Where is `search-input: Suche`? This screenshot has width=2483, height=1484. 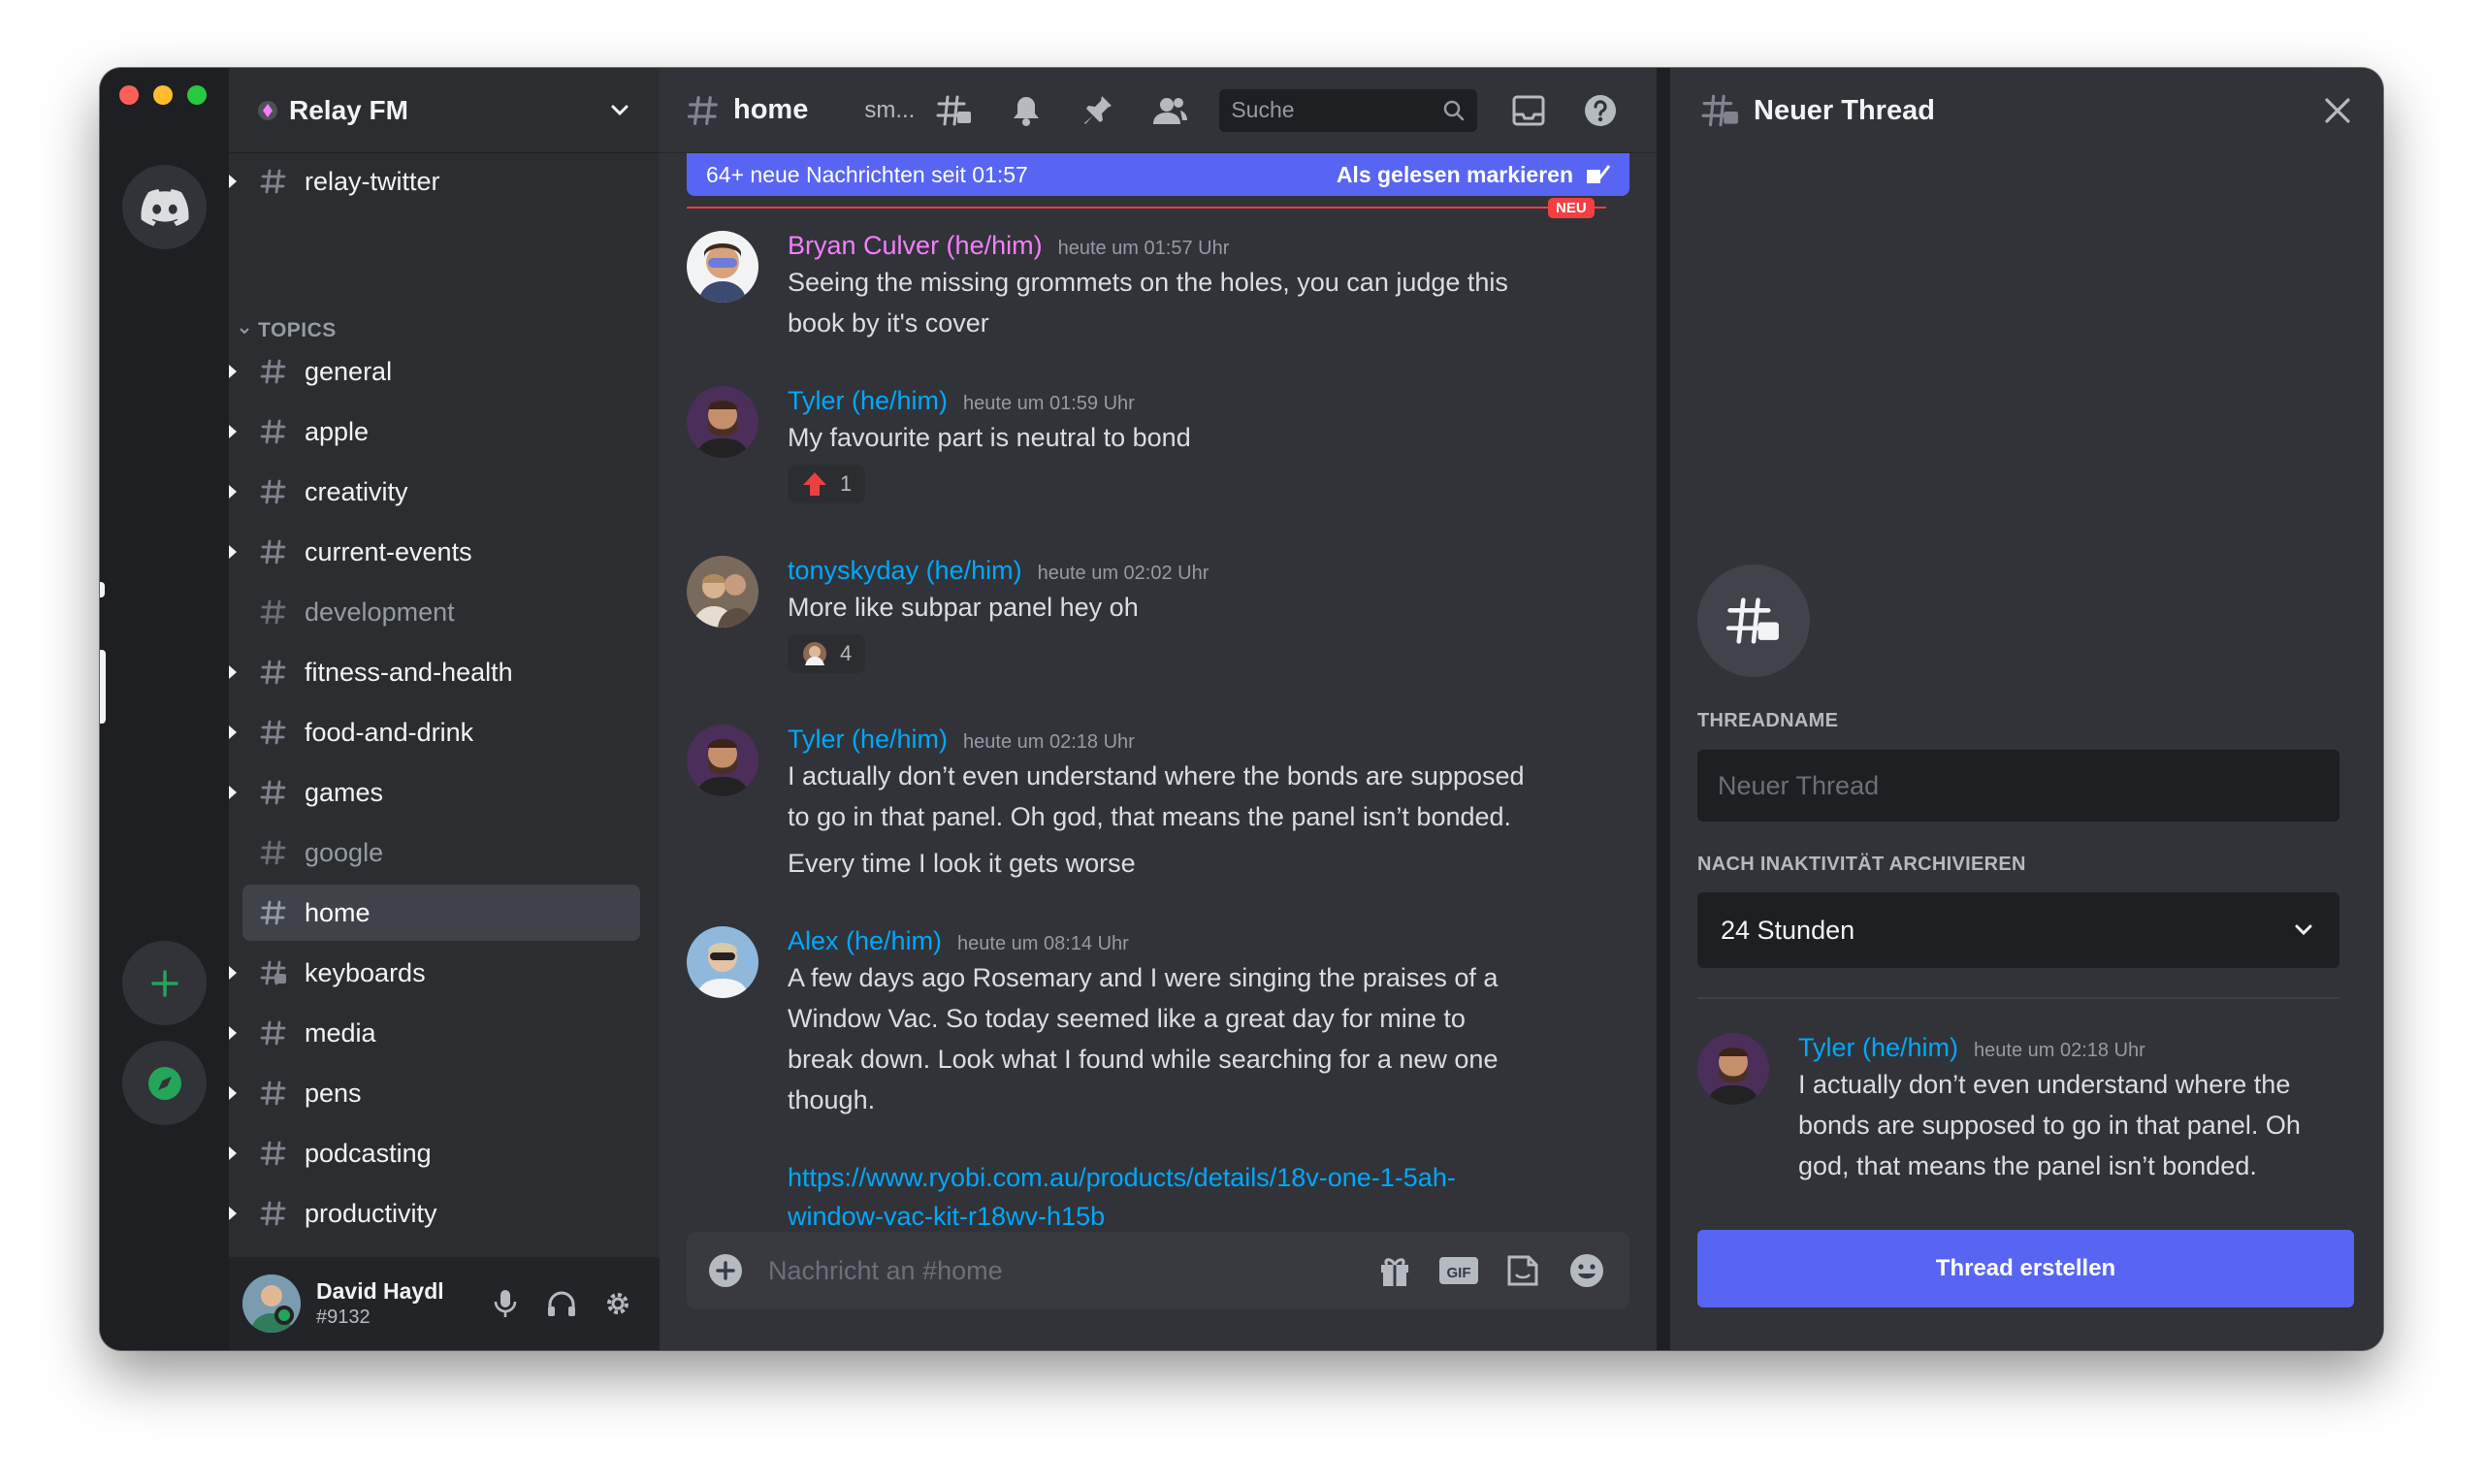
search-input: Suche is located at coordinates (1348, 110).